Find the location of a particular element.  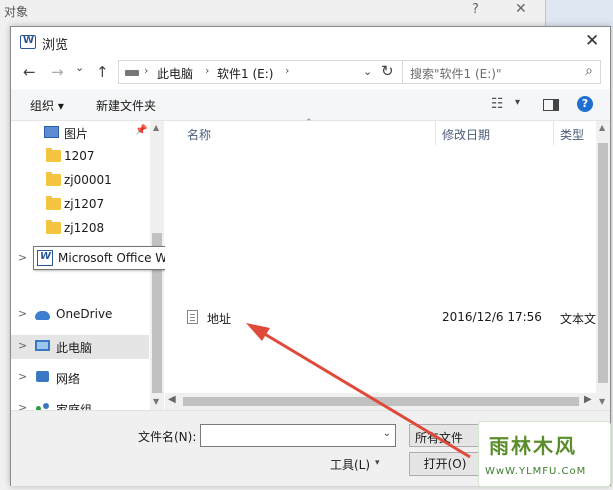

site-watermark: 雨林木风 WwW.YLMFU.CoM is located at coordinates (544, 454).